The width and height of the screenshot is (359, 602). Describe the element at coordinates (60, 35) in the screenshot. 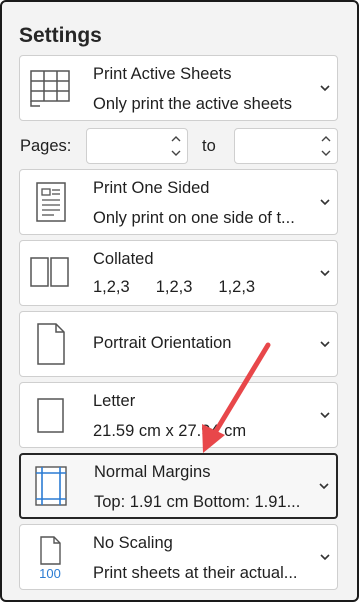

I see `settings-heading: Settings` at that location.